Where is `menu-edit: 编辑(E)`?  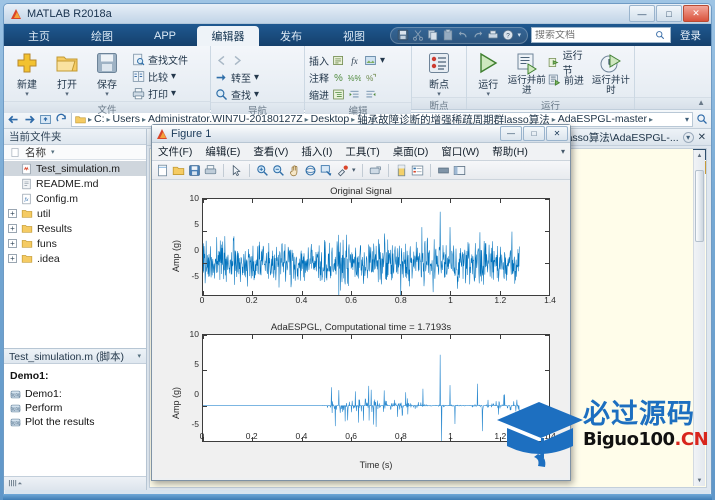 menu-edit: 编辑(E) is located at coordinates (222, 151).